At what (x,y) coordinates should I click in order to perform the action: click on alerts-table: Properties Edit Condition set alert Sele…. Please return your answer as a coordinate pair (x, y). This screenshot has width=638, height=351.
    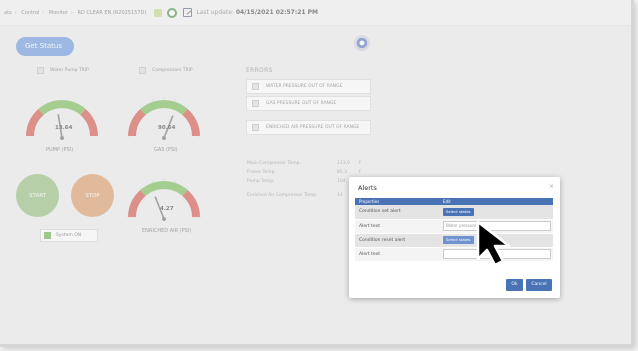
    Looking at the image, I should click on (454, 230).